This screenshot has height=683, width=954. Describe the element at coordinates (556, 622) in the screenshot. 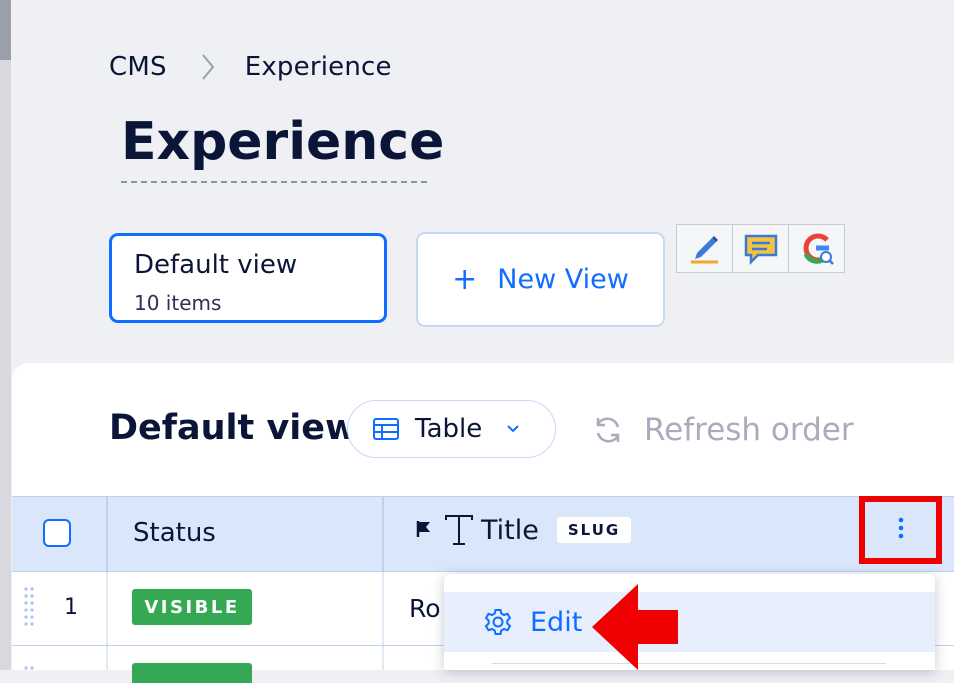

I see `menu-item-edit-label: Edit` at that location.